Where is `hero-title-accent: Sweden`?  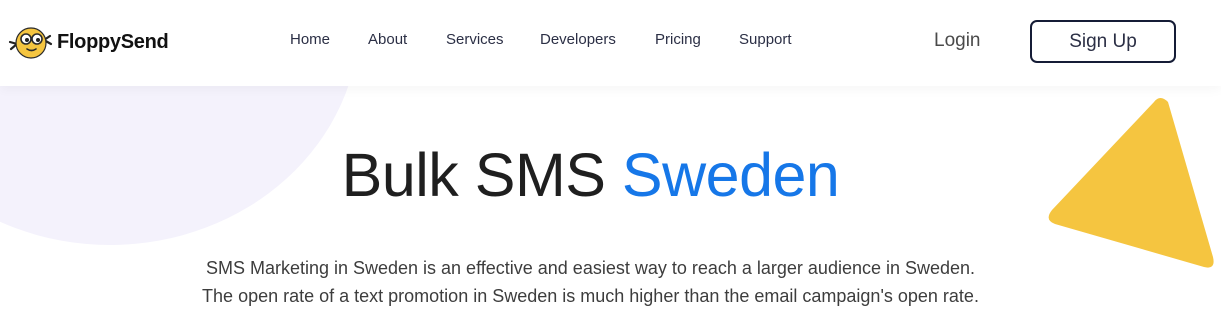 hero-title-accent: Sweden is located at coordinates (730, 175).